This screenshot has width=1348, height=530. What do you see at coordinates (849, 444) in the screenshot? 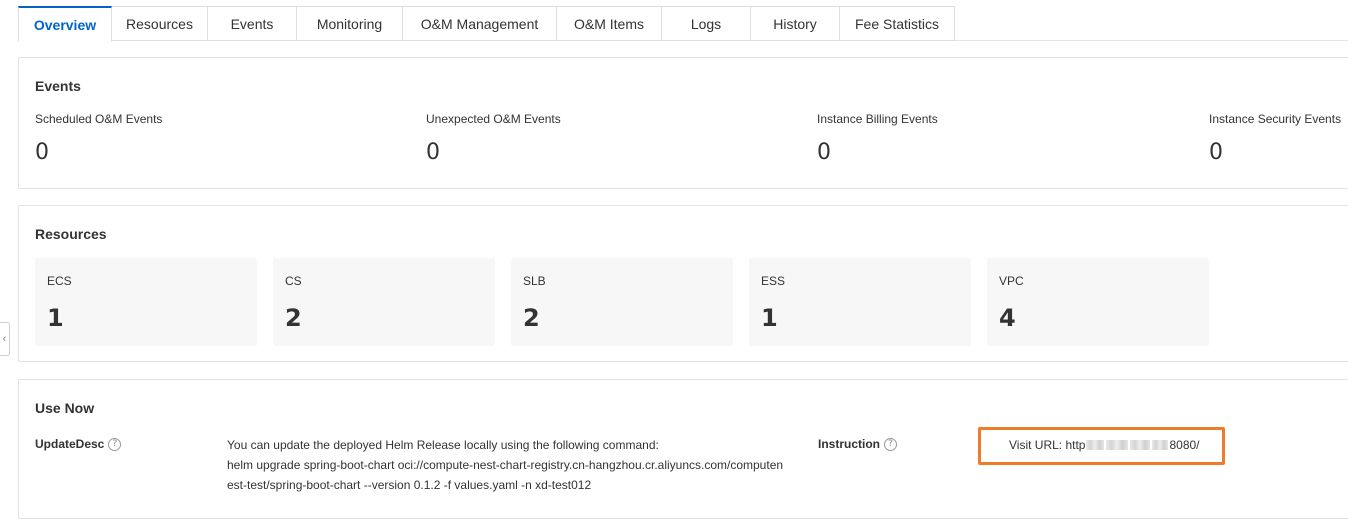
I see `instruction-label: Instruction` at bounding box center [849, 444].